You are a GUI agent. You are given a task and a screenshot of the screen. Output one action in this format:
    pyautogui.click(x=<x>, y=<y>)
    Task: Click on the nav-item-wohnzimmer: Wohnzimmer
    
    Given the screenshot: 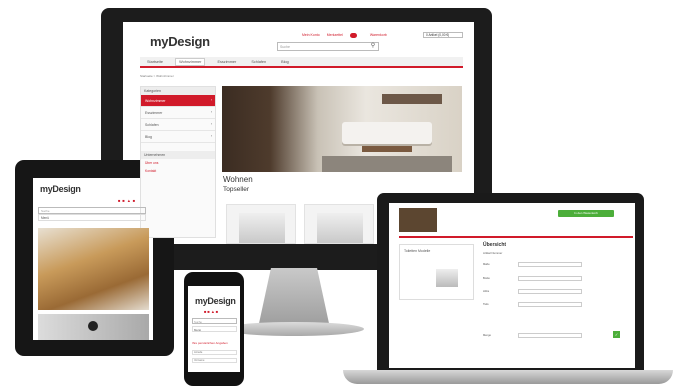 What is the action you would take?
    pyautogui.click(x=190, y=62)
    